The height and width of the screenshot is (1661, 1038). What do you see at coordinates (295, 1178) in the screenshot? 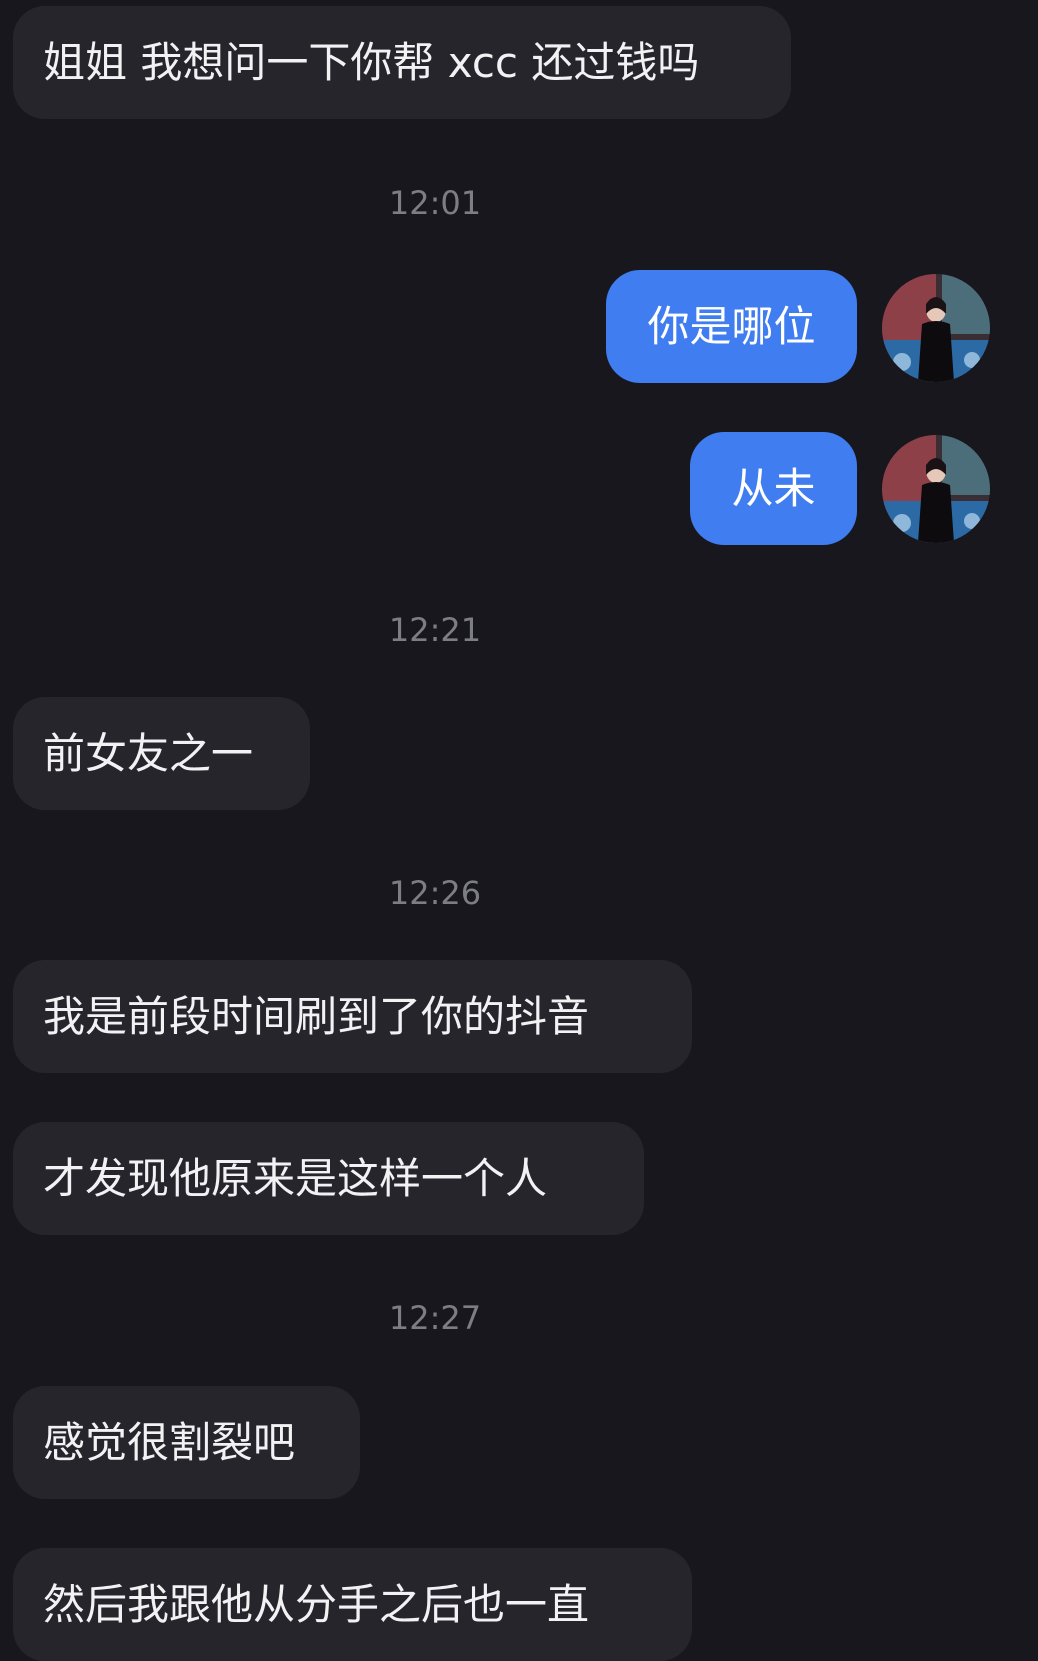
I see `message-text: 才发现他原来是这样一个人` at bounding box center [295, 1178].